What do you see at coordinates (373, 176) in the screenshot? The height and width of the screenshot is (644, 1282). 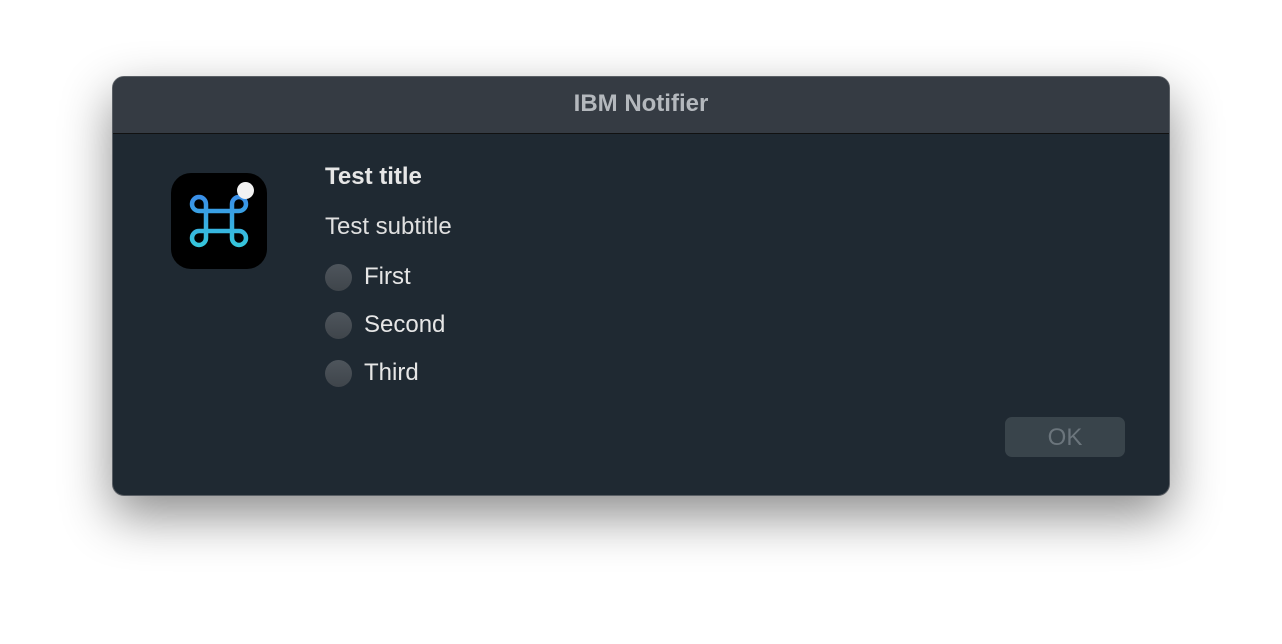 I see `message-title: Test title` at bounding box center [373, 176].